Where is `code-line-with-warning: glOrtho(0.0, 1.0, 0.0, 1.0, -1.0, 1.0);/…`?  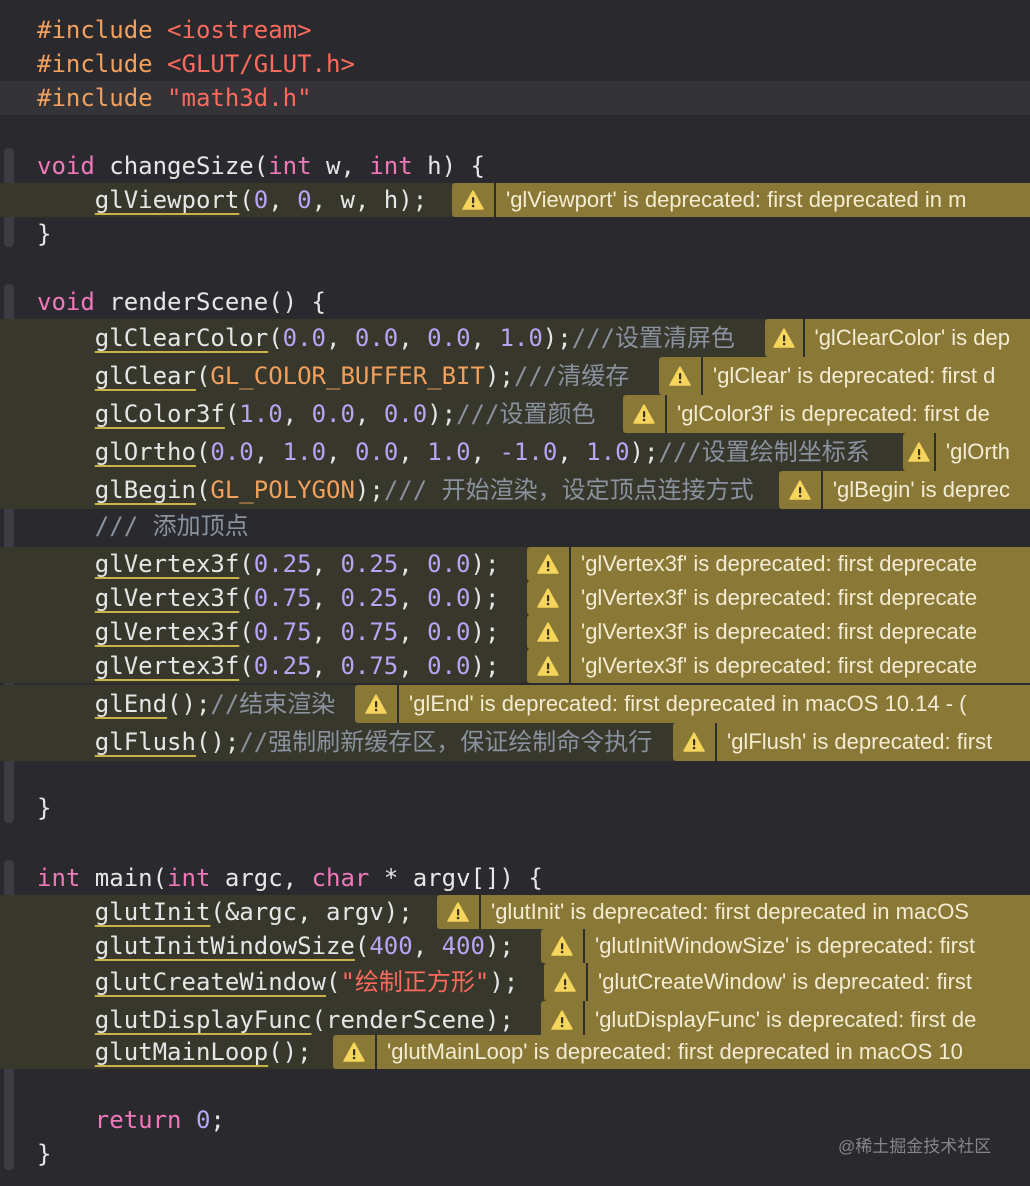
code-line-with-warning: glOrtho(0.0, 1.0, 0.0, 1.0, -1.0, 1.0);/… is located at coordinates (515, 452).